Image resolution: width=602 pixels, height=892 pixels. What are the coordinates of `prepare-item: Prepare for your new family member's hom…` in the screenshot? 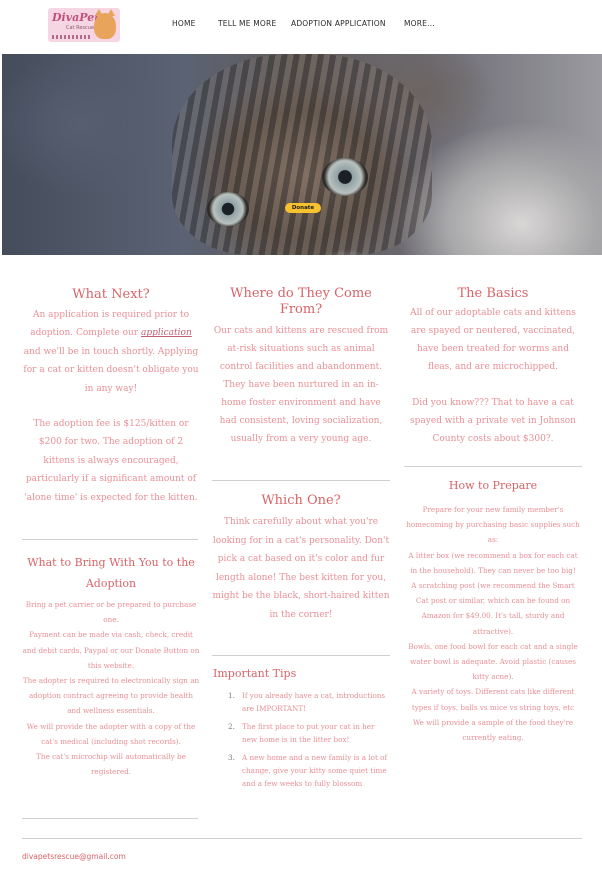 It's located at (493, 525).